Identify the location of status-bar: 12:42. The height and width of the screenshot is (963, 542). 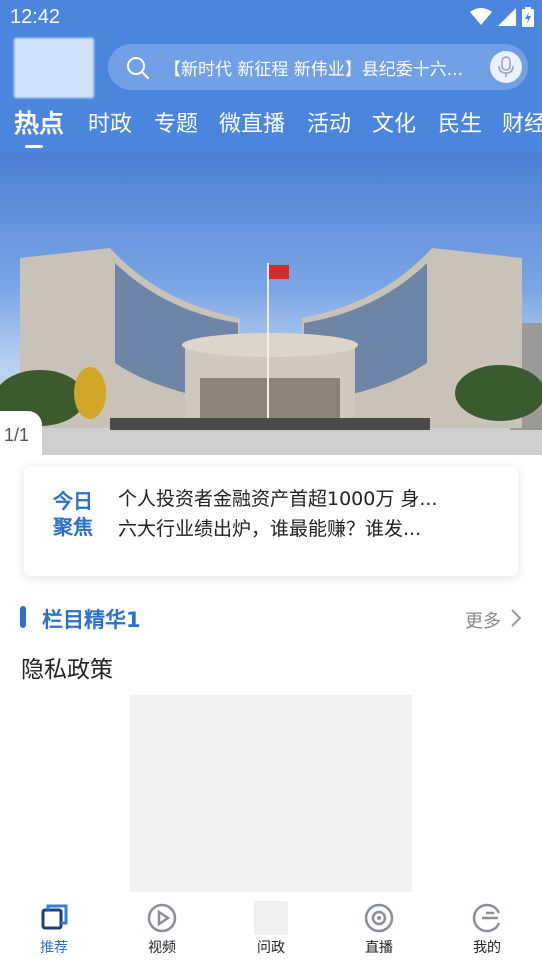
(271, 18).